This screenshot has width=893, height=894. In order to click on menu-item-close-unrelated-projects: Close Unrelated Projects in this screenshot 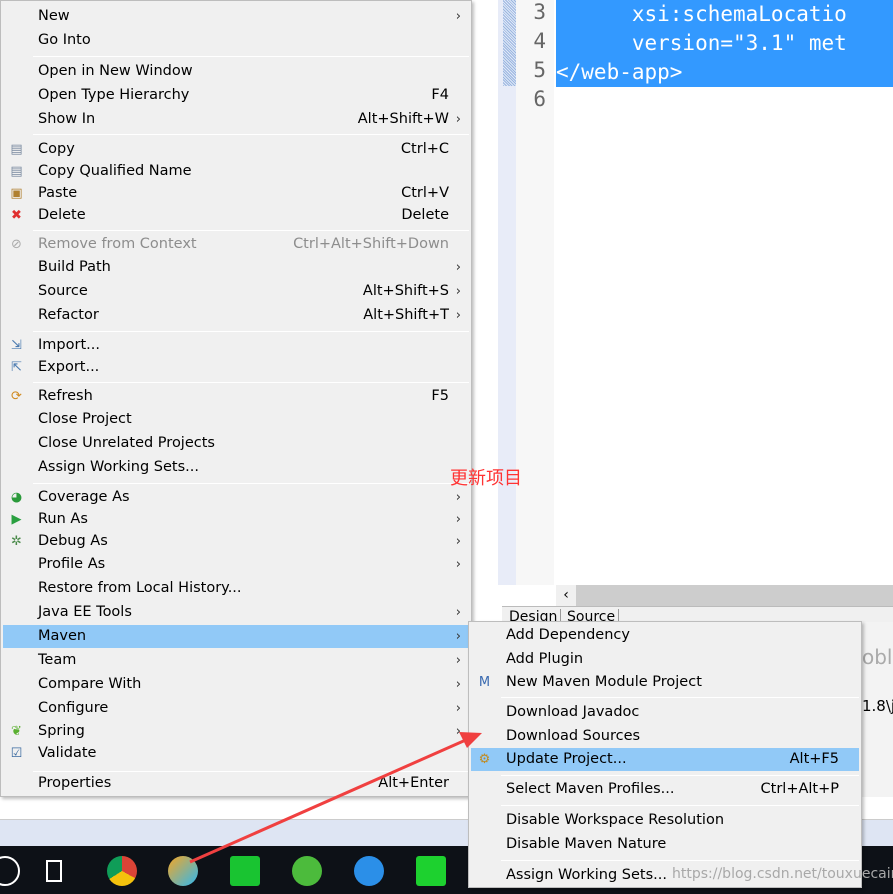, I will do `click(236, 443)`.